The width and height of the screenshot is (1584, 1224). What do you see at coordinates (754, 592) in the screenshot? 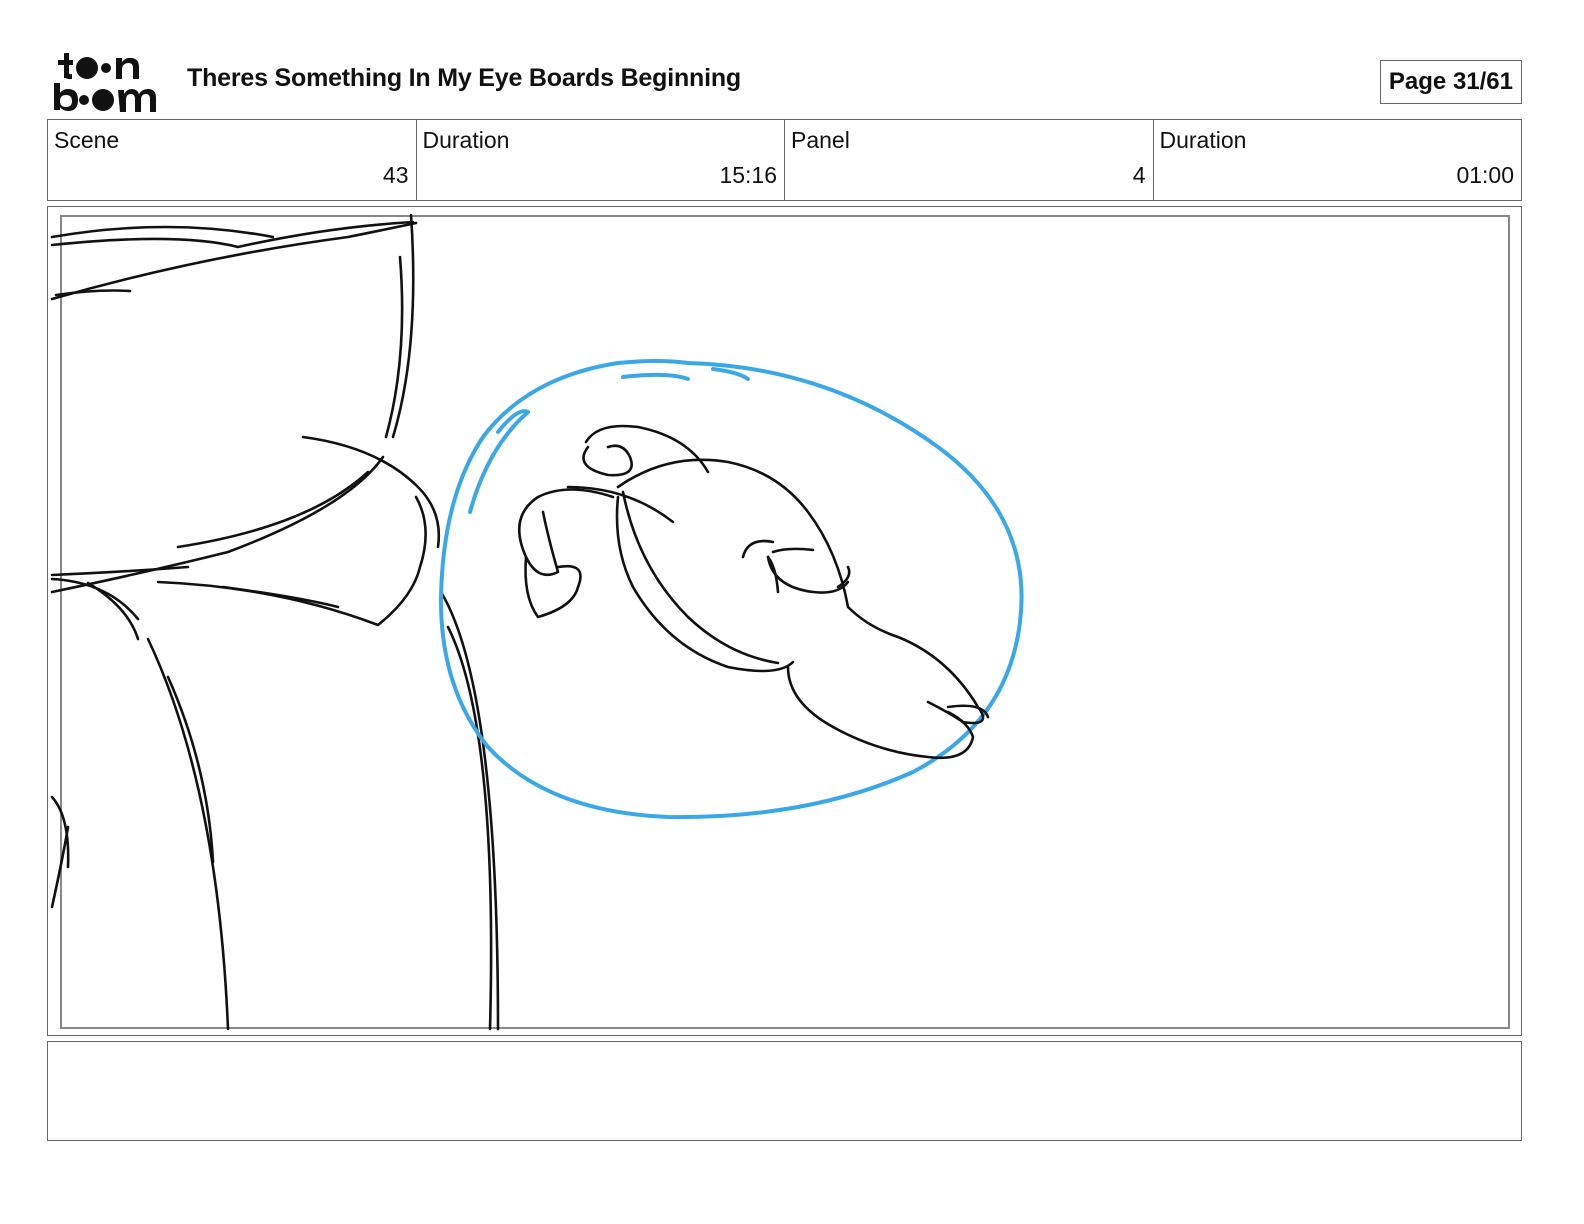
I see `tiny-figure-sketch` at bounding box center [754, 592].